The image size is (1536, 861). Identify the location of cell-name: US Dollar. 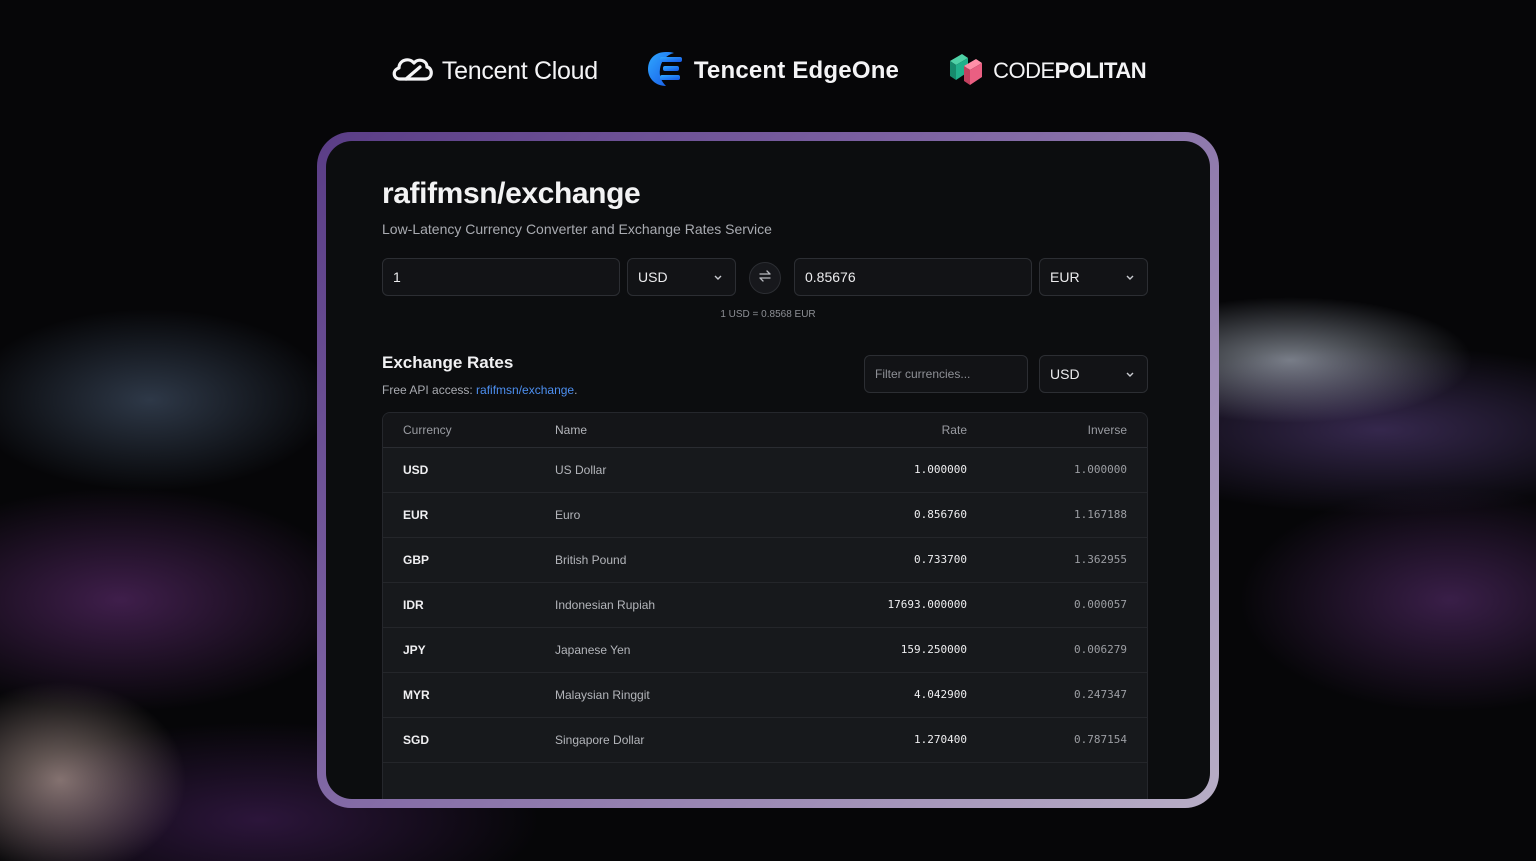
(656, 470).